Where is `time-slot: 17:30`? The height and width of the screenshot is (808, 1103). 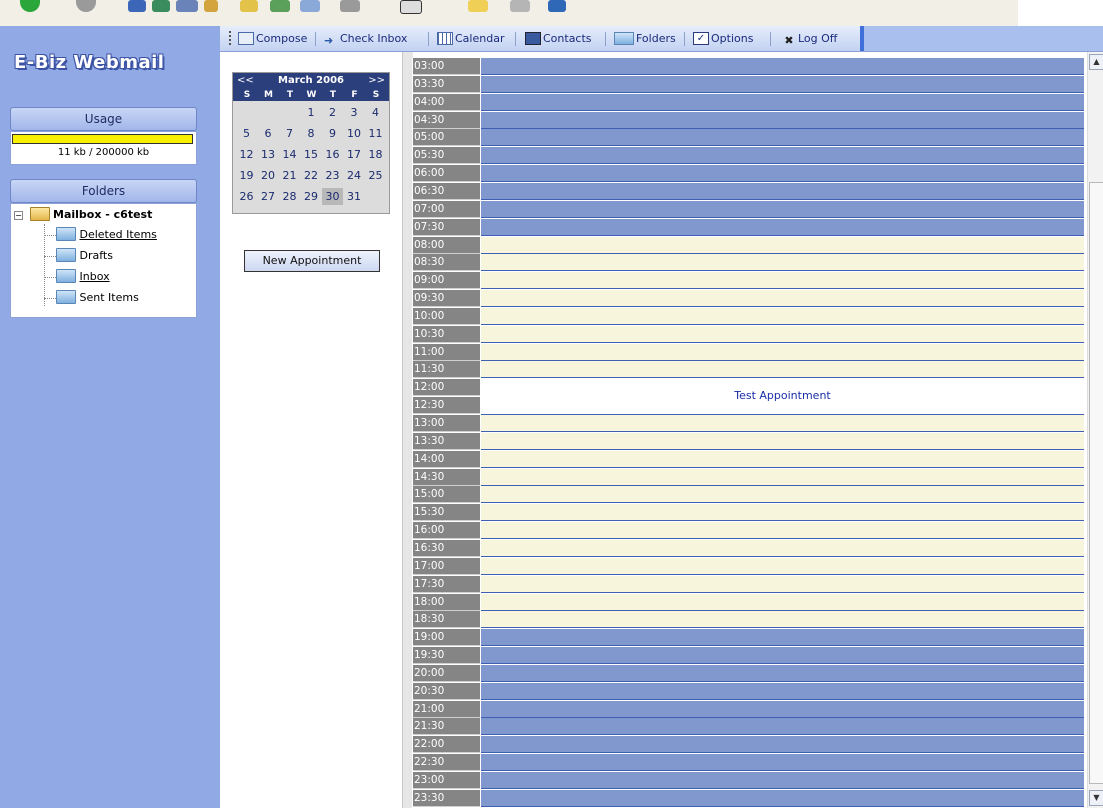 time-slot: 17:30 is located at coordinates (748, 584).